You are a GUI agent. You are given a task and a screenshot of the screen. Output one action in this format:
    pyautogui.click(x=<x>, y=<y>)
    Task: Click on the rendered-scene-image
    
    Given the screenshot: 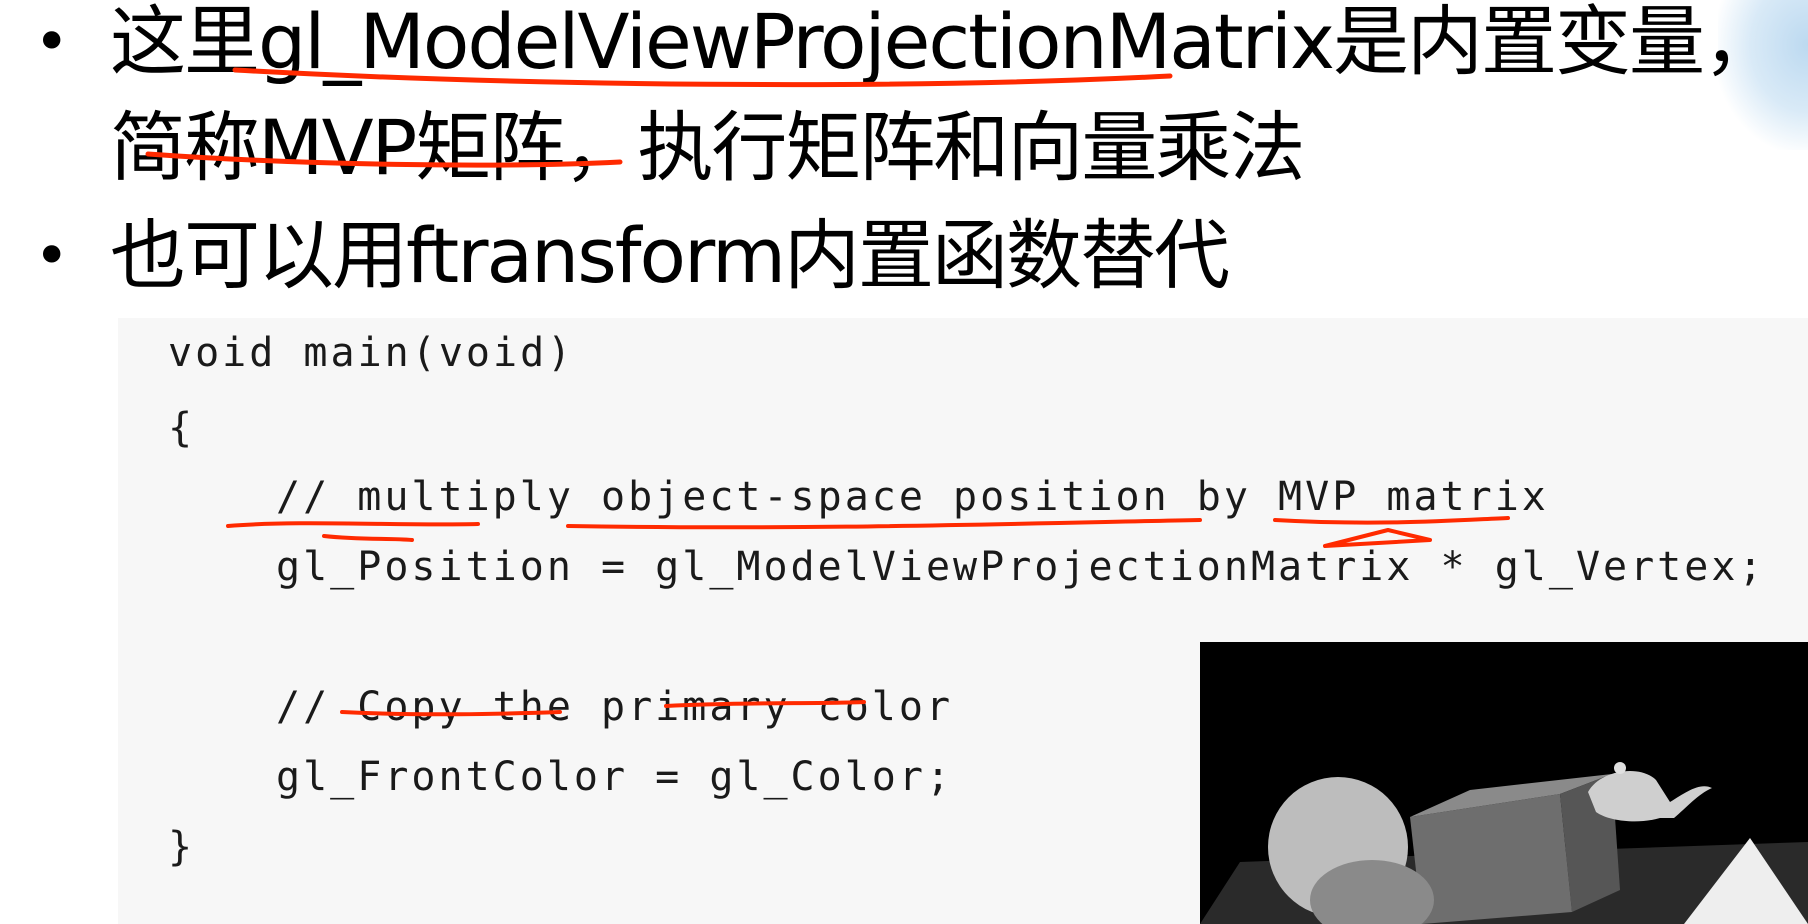 What is the action you would take?
    pyautogui.click(x=1504, y=783)
    